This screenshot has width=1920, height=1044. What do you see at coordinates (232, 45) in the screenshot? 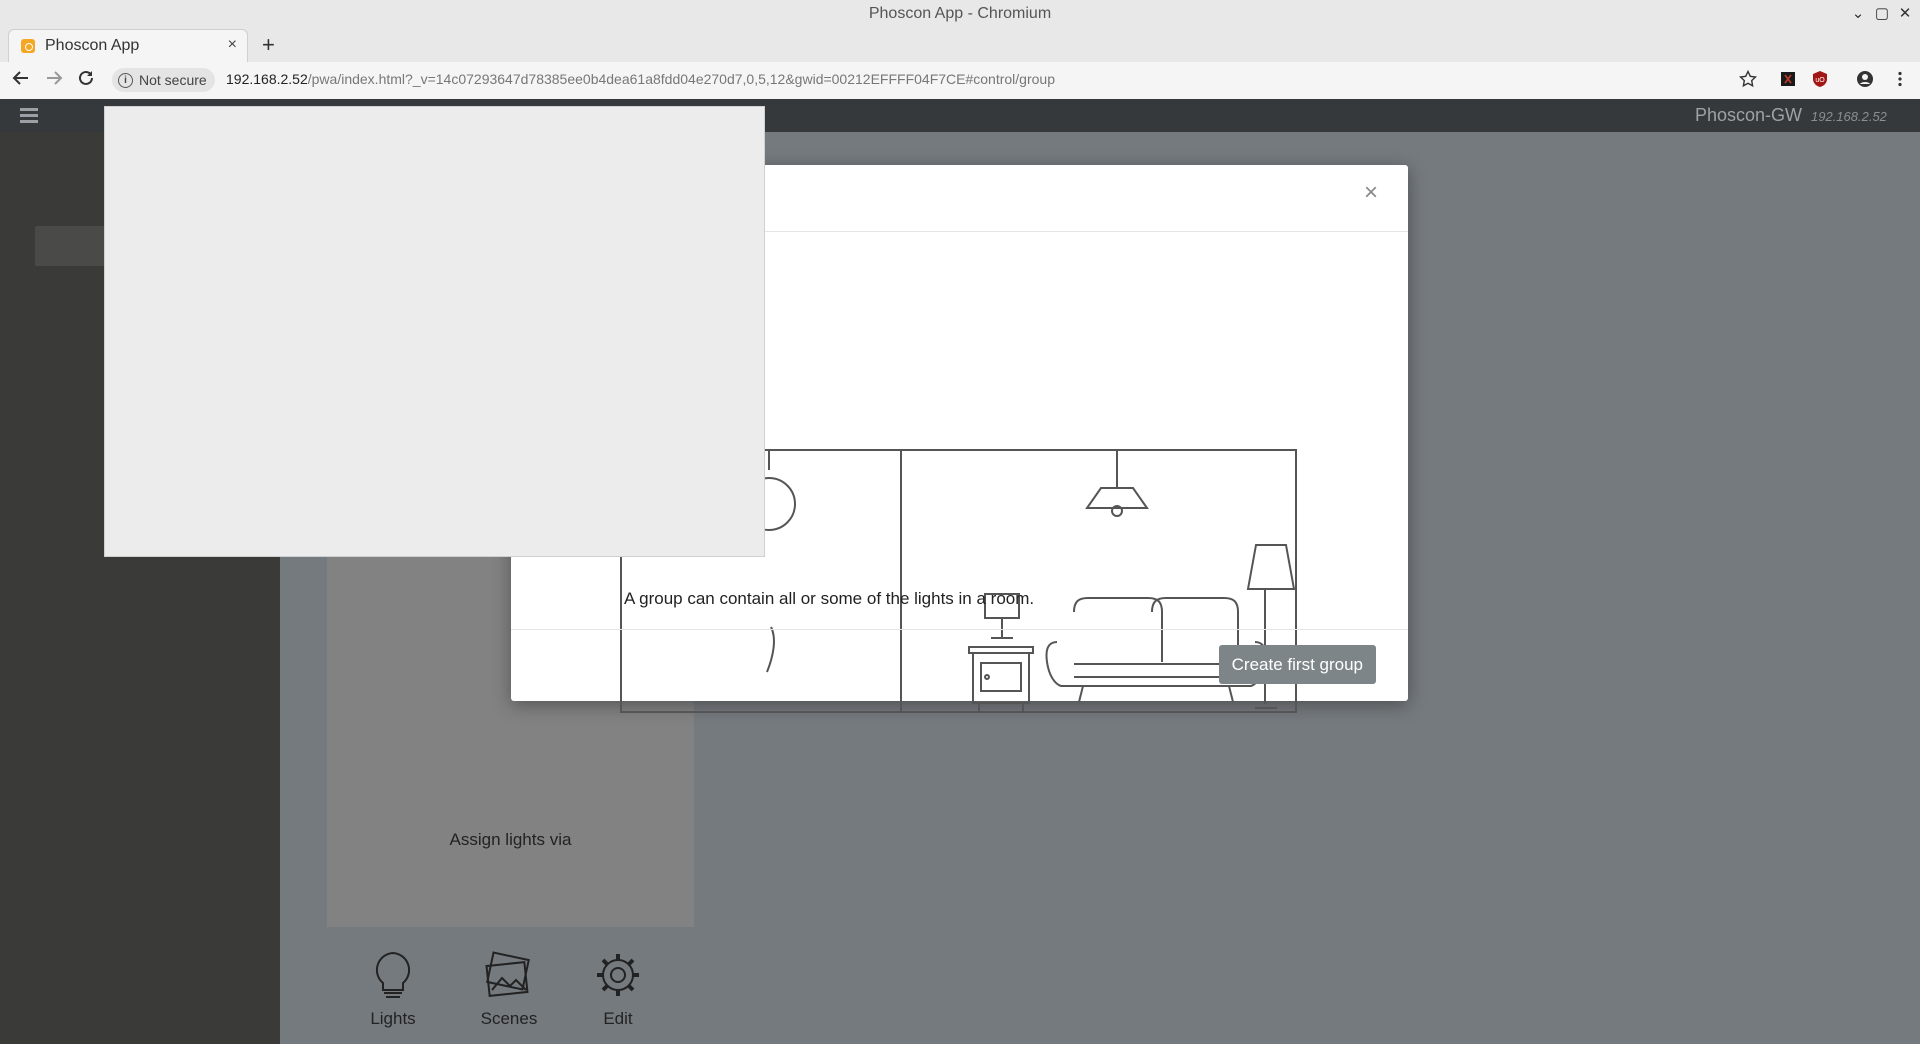
I see `tab-close-icon: ×` at bounding box center [232, 45].